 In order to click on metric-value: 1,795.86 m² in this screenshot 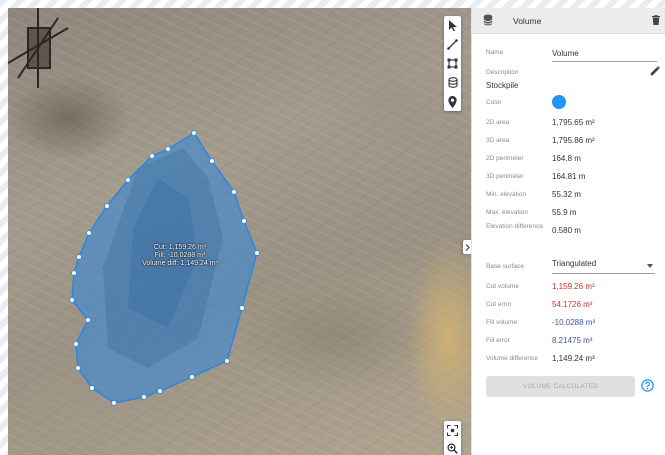, I will do `click(573, 140)`.